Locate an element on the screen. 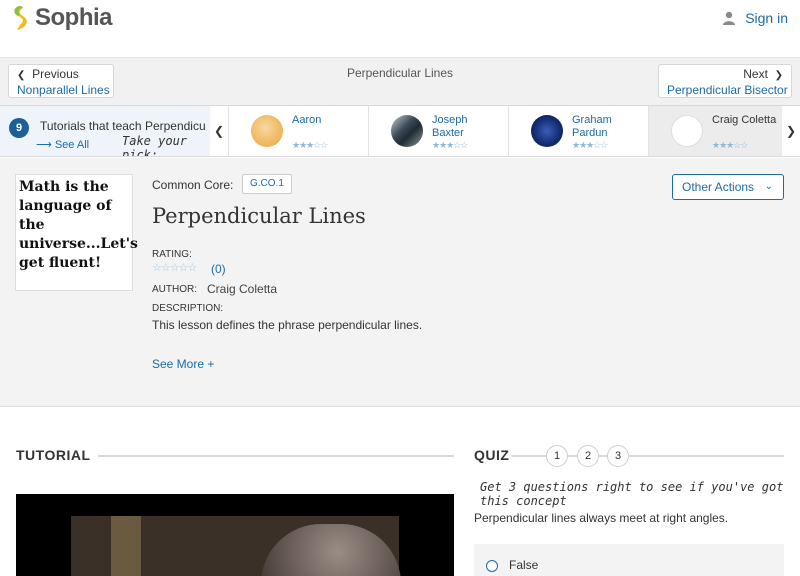 The width and height of the screenshot is (800, 576). video-figure is located at coordinates (331, 550).